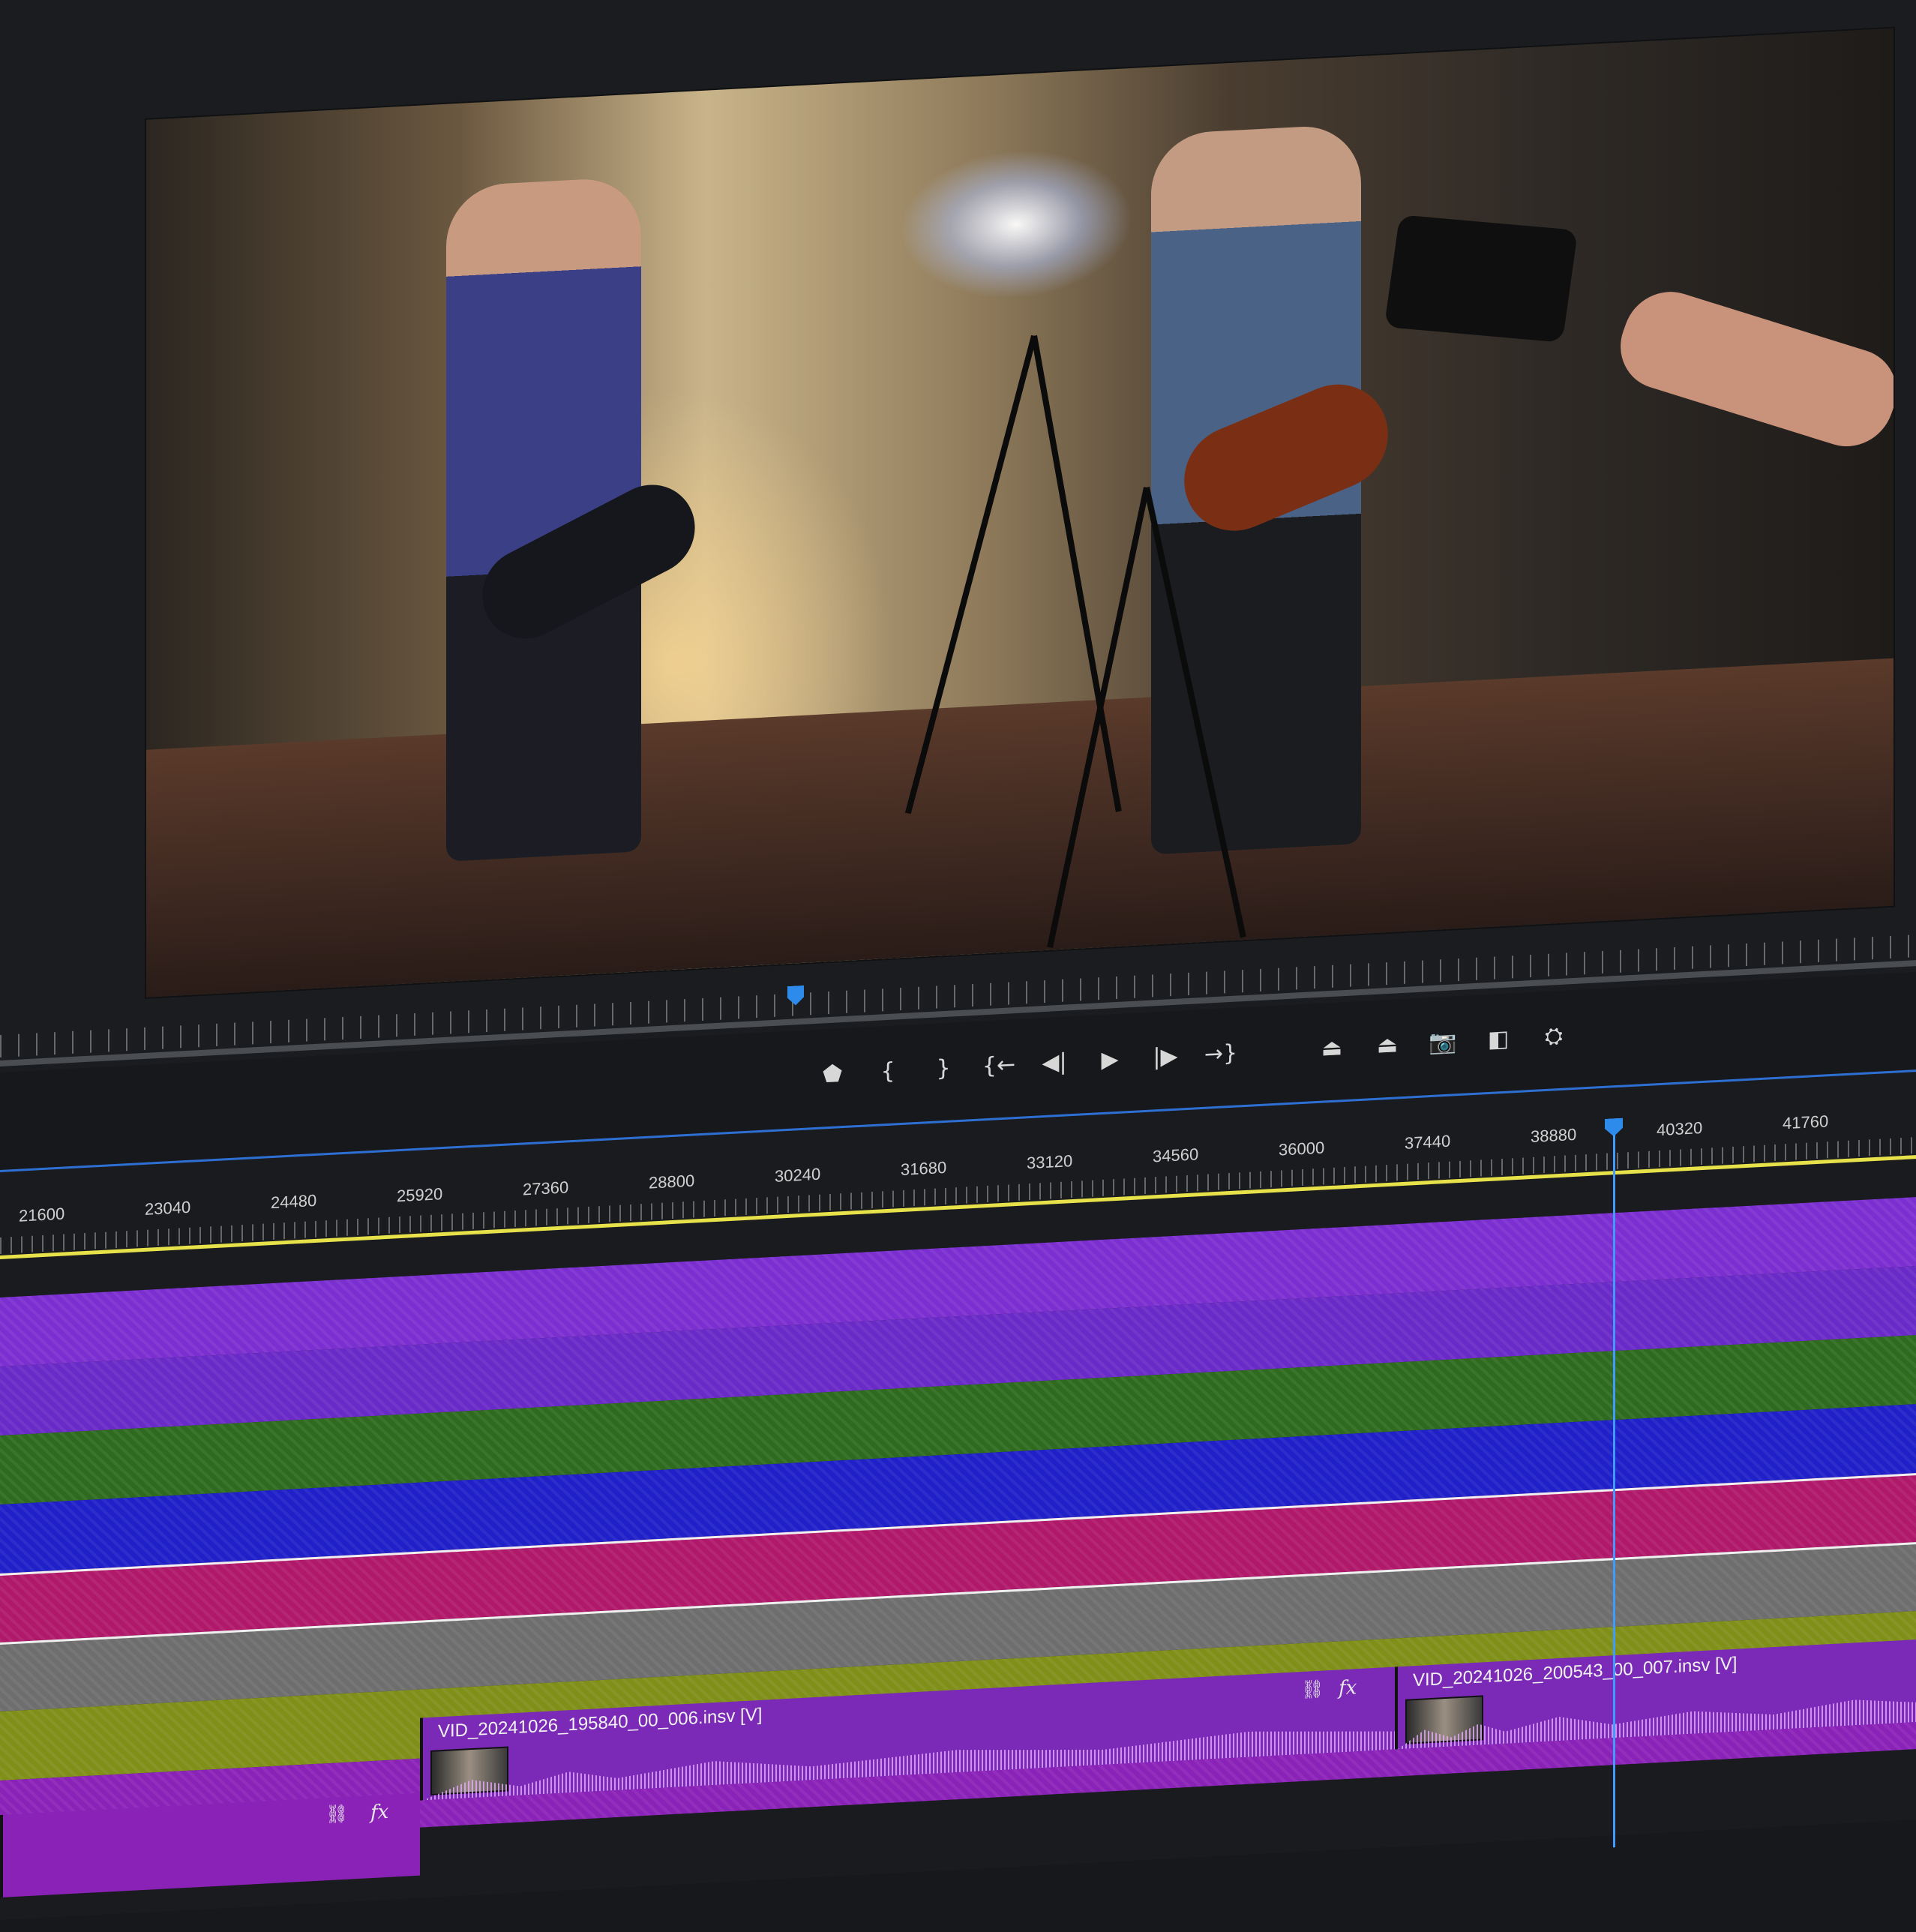  I want to click on ruler-label: 37440, so click(1428, 1142).